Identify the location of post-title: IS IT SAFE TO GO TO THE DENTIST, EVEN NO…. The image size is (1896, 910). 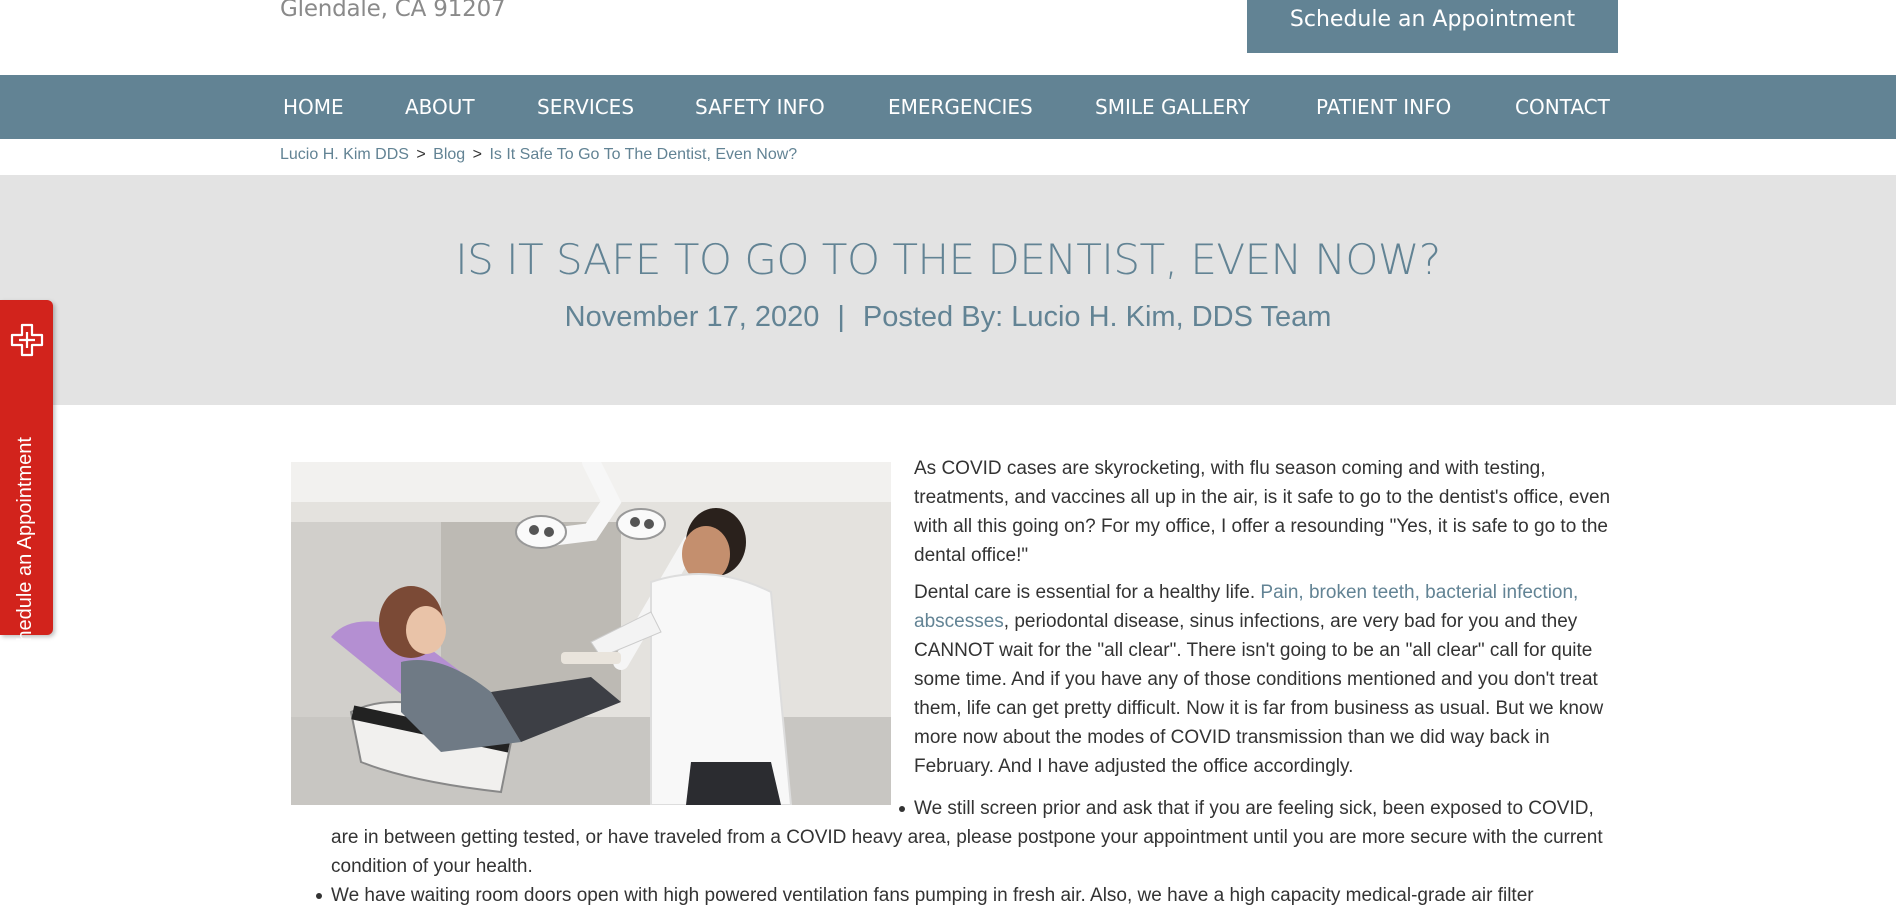
(948, 259).